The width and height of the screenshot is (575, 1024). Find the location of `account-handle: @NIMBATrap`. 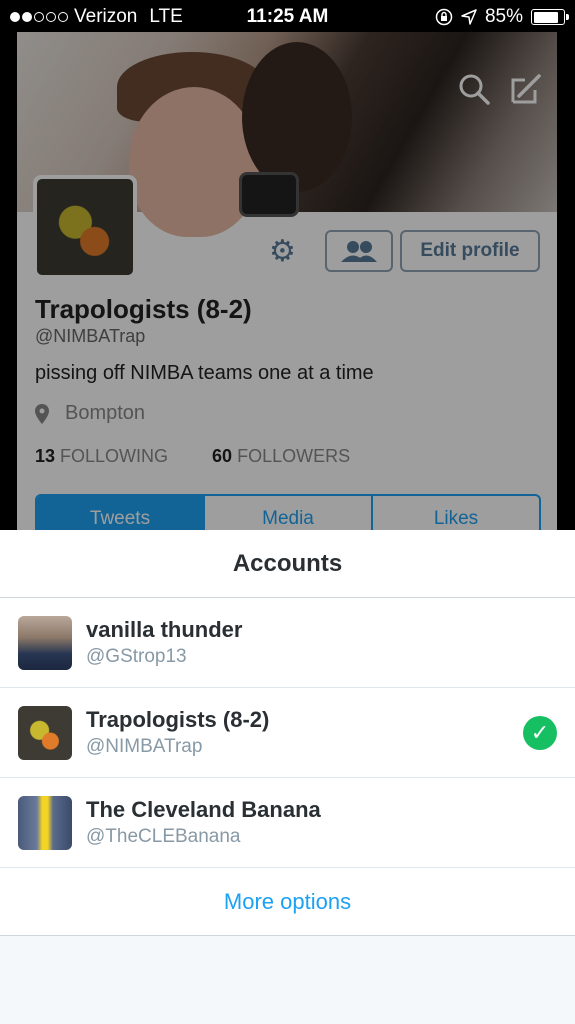

account-handle: @NIMBATrap is located at coordinates (144, 746).